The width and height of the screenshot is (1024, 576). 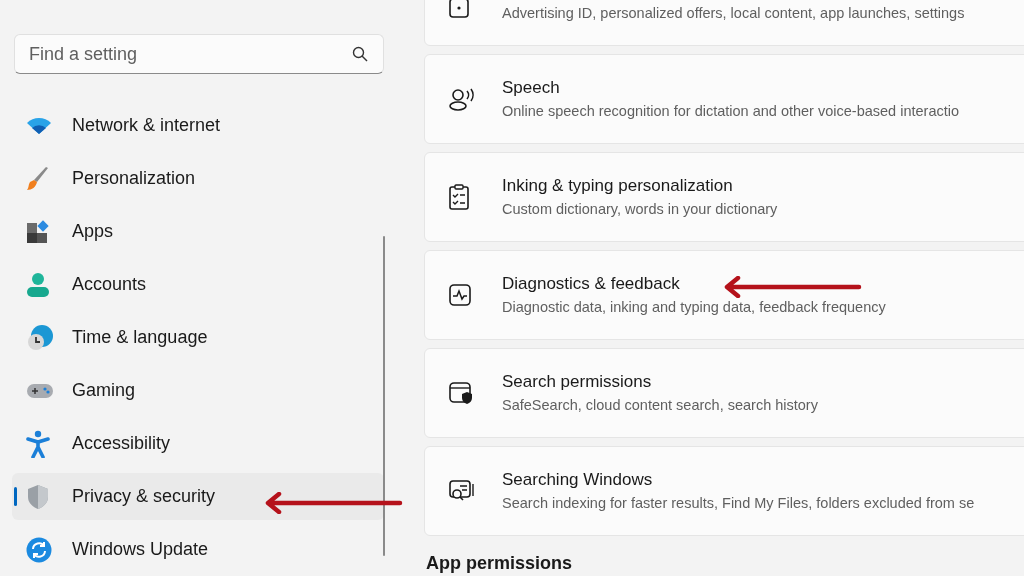 What do you see at coordinates (733, 14) in the screenshot?
I see `card-description: Advertising ID, personalized offers, local content, app launches, settings` at bounding box center [733, 14].